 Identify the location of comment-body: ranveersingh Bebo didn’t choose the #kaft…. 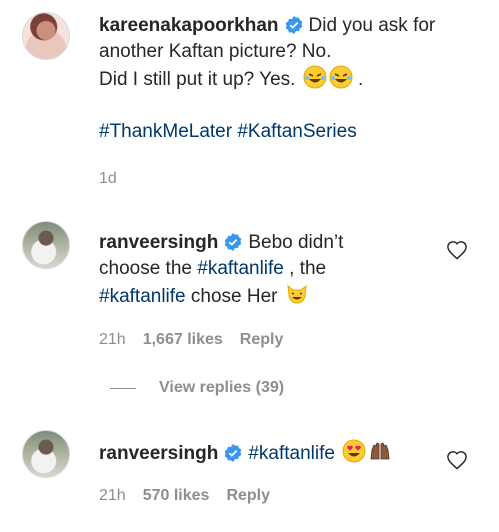
(221, 270).